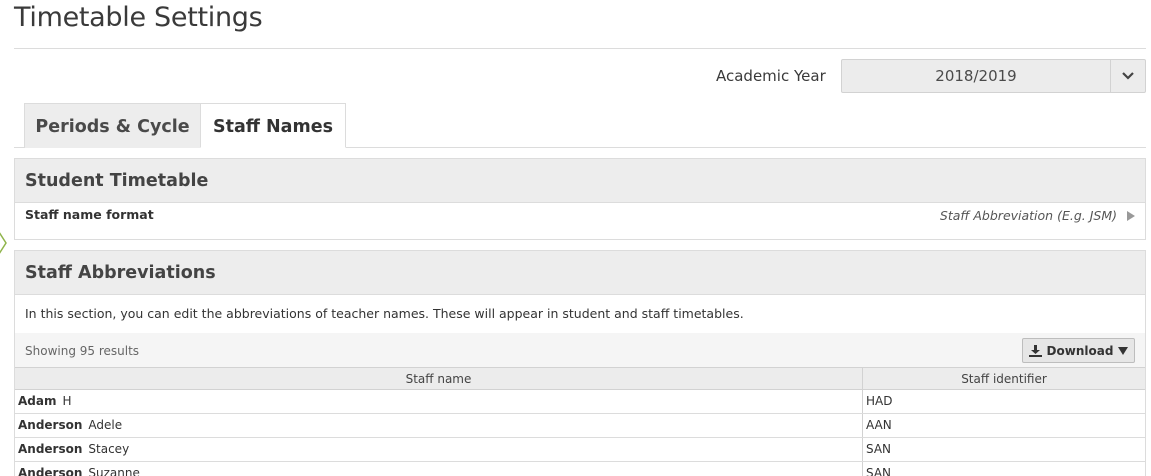 This screenshot has width=1151, height=476. I want to click on tab-periods-cycle: Periods & Cycle, so click(112, 125).